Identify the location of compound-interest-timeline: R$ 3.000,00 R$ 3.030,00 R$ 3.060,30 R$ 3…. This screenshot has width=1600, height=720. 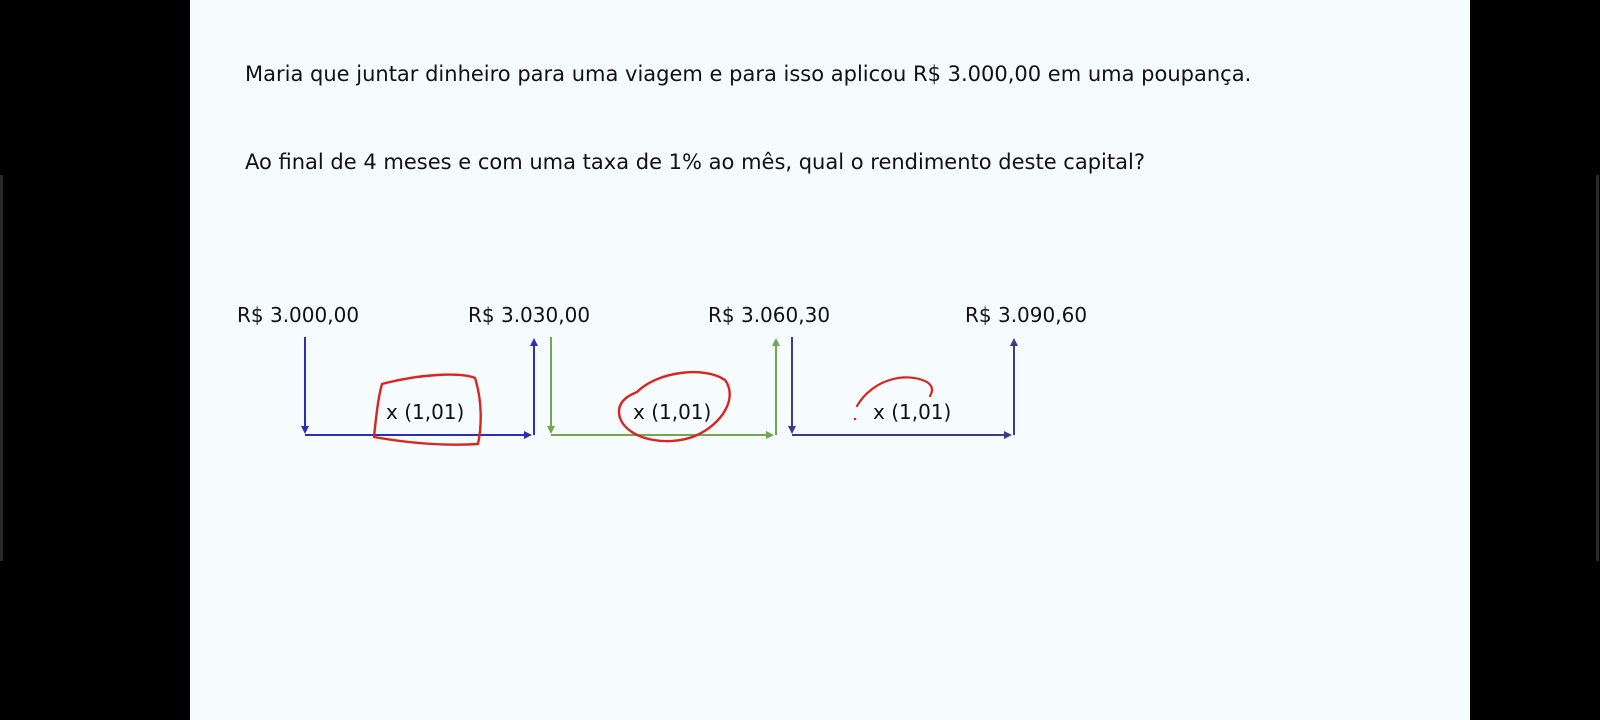
(662, 374).